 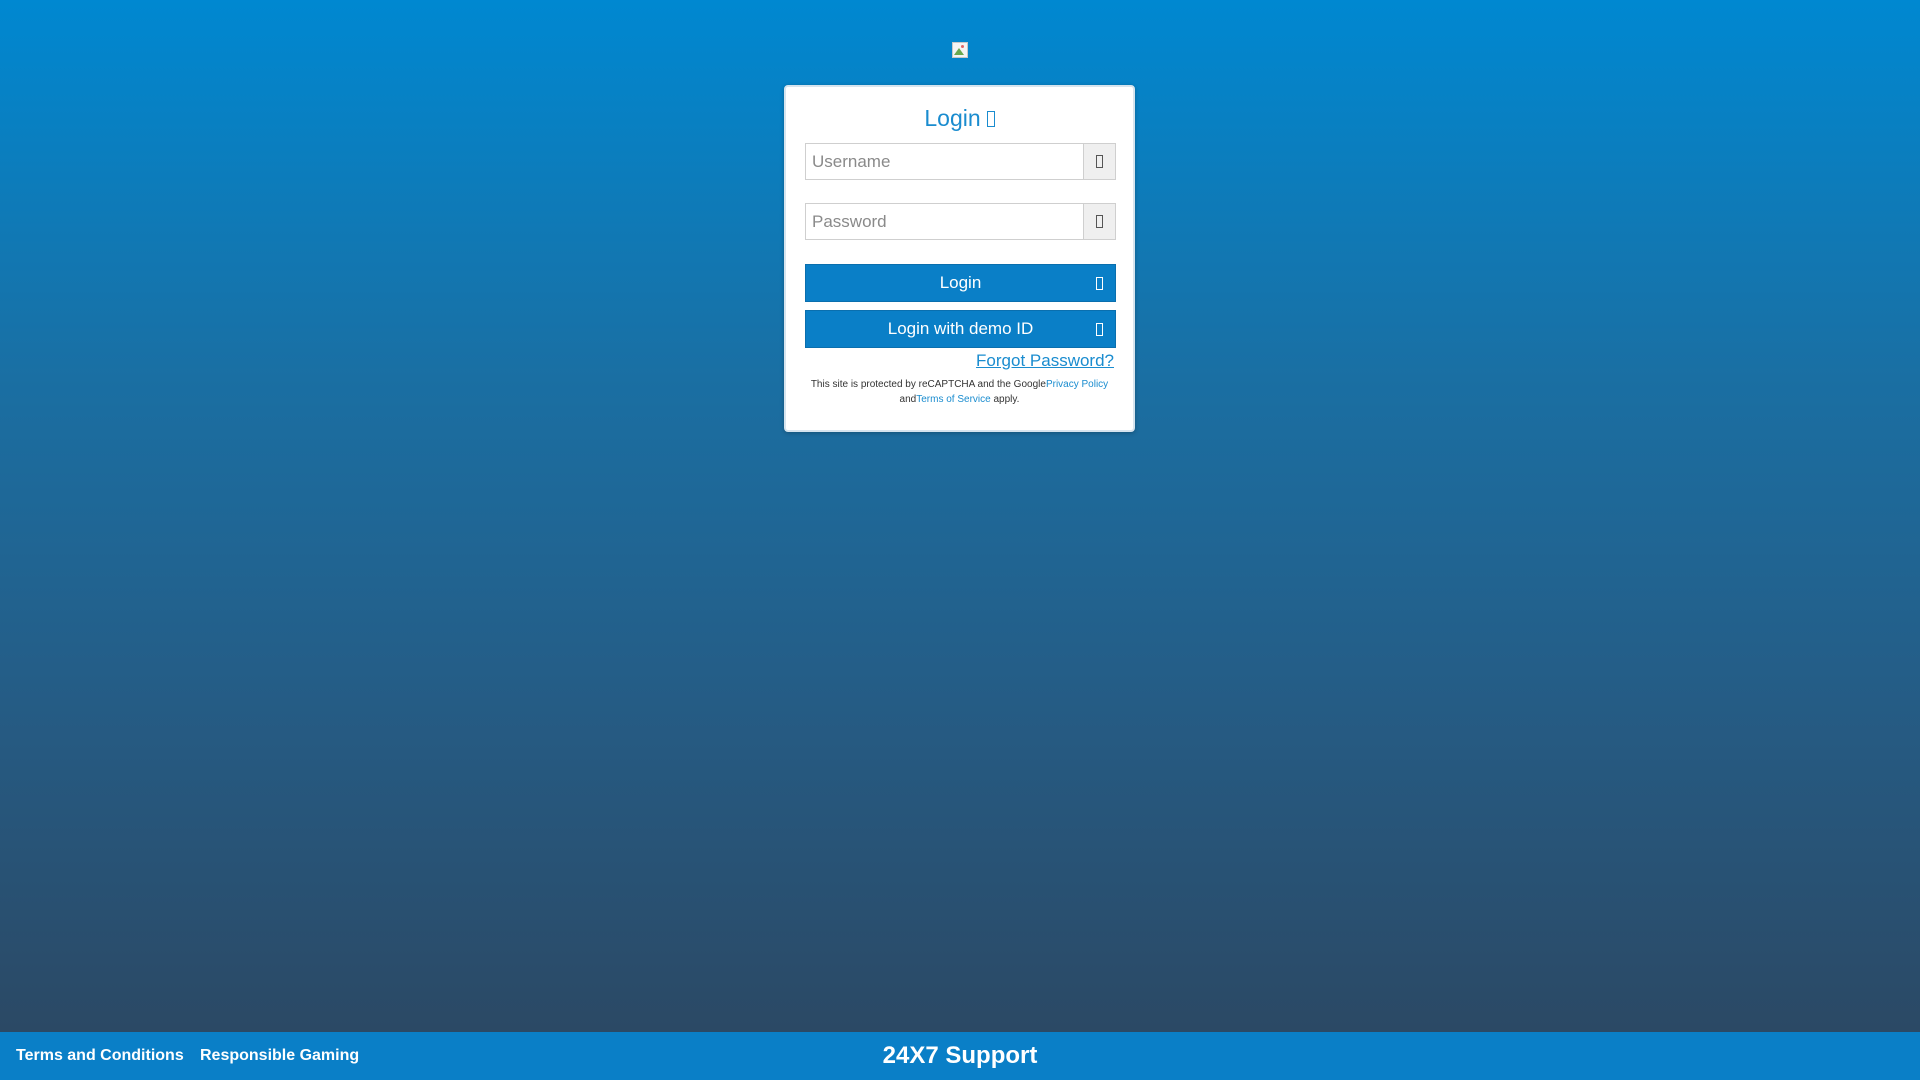 I want to click on logo-broken-image-icon, so click(x=960, y=50).